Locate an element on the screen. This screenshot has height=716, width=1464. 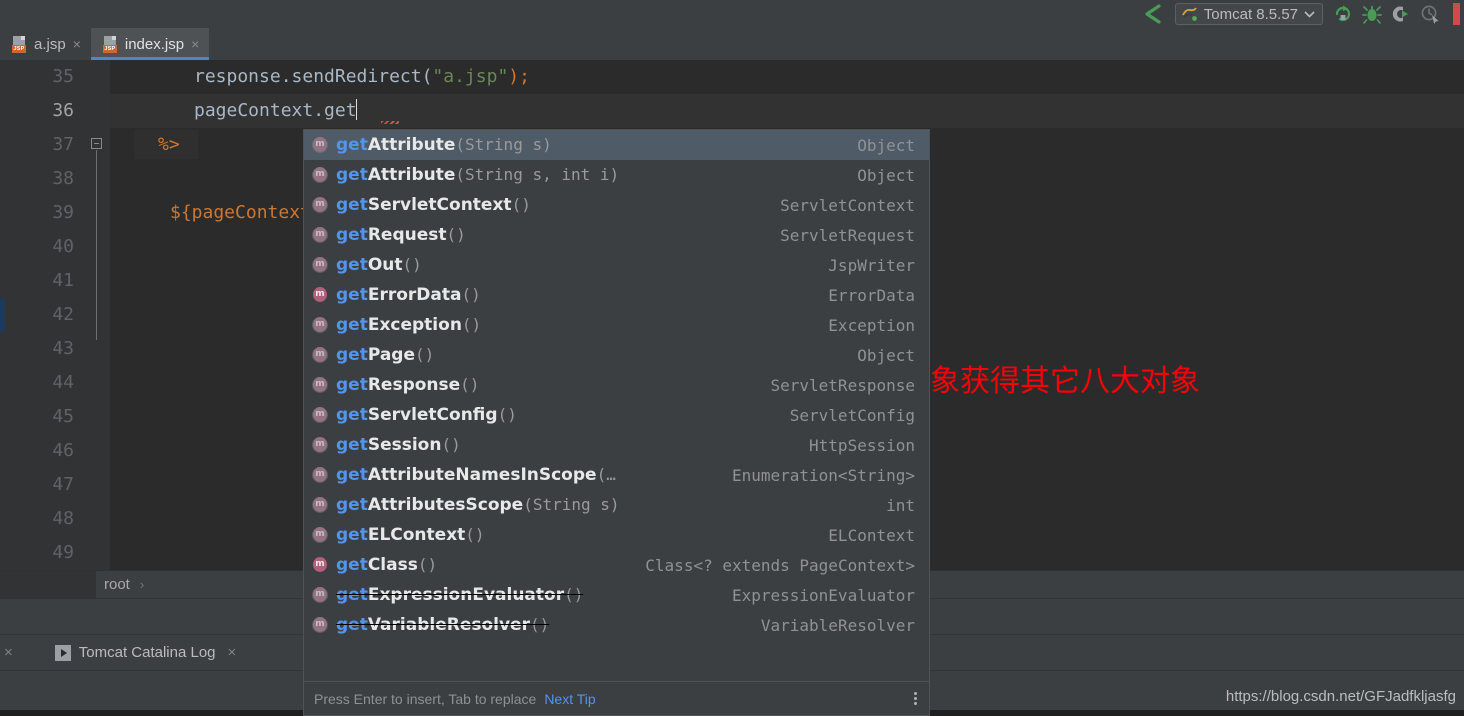
line-number: 40 is located at coordinates (63, 246).